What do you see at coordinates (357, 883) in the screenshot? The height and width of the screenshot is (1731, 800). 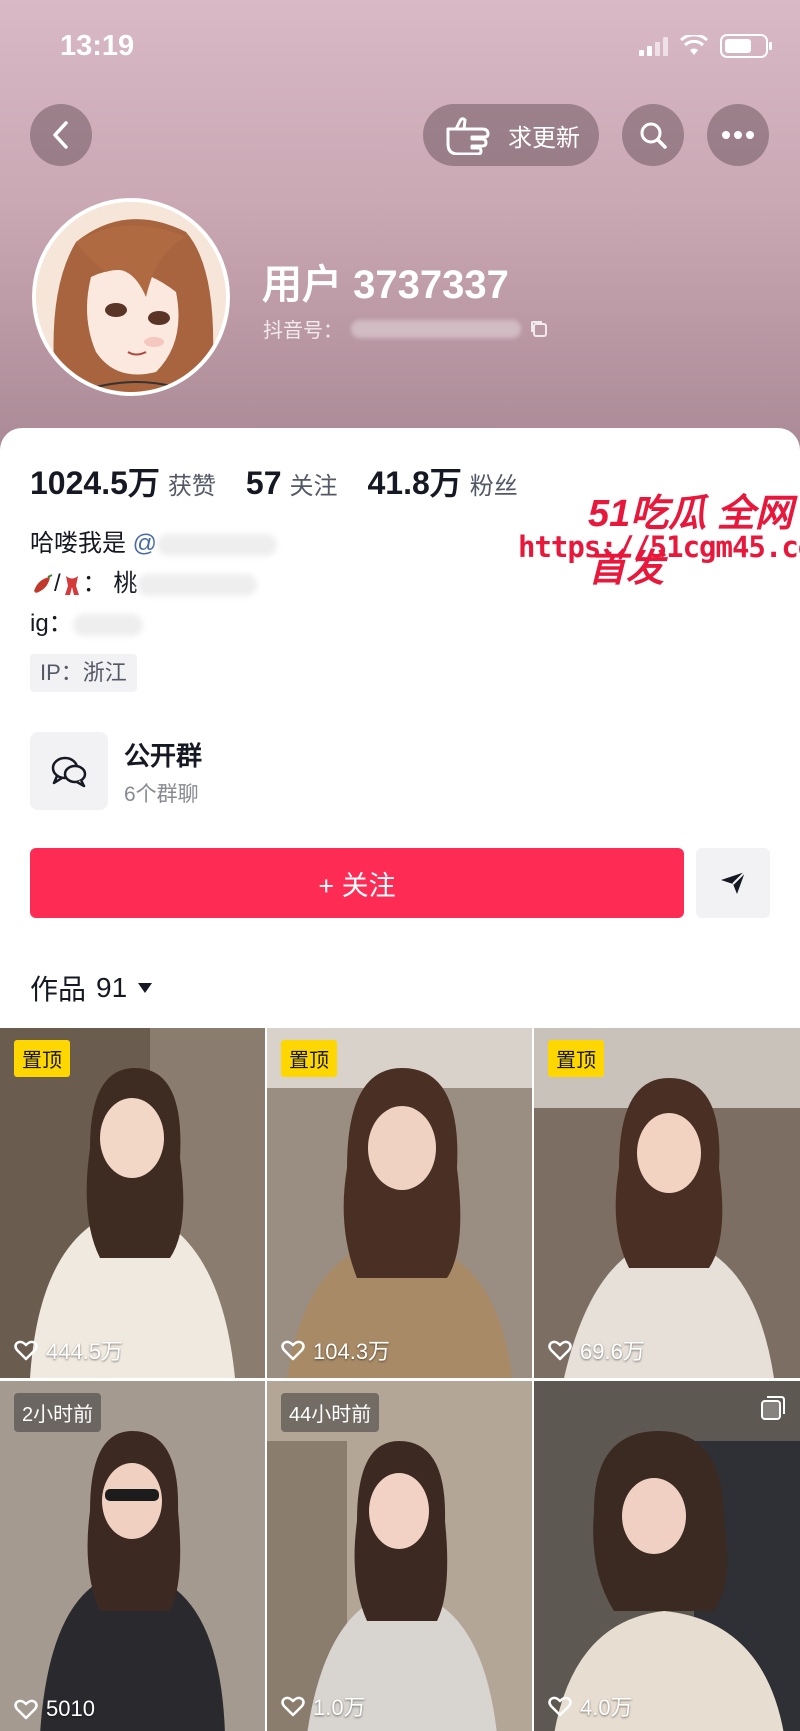 I see `follow-button: + 关注` at bounding box center [357, 883].